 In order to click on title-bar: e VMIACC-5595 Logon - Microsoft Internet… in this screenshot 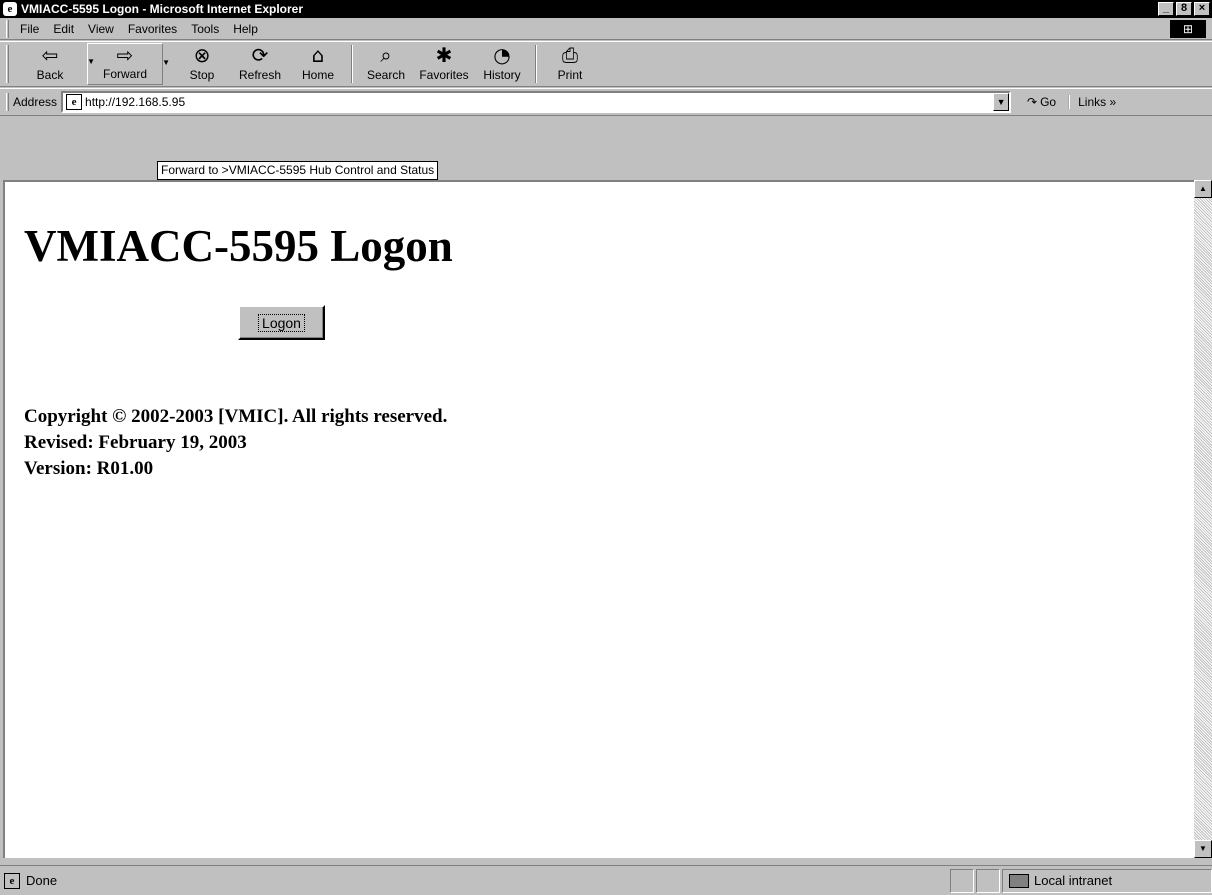, I will do `click(606, 9)`.